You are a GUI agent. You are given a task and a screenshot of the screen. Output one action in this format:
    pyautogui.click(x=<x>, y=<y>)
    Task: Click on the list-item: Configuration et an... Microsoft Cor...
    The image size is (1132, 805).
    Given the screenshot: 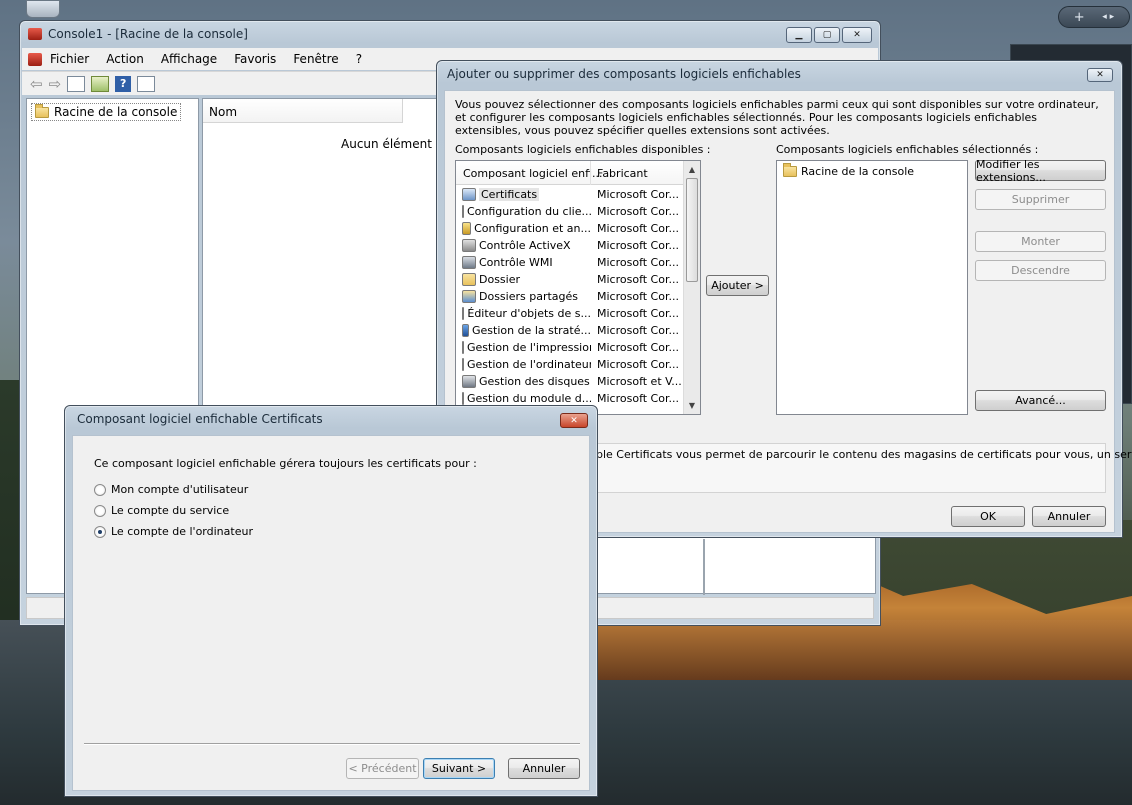 What is the action you would take?
    pyautogui.click(x=570, y=228)
    